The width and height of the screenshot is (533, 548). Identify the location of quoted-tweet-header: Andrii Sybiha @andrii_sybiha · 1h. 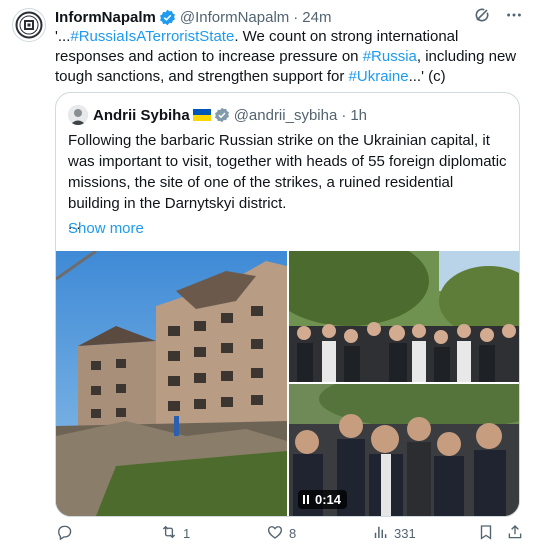
(217, 115).